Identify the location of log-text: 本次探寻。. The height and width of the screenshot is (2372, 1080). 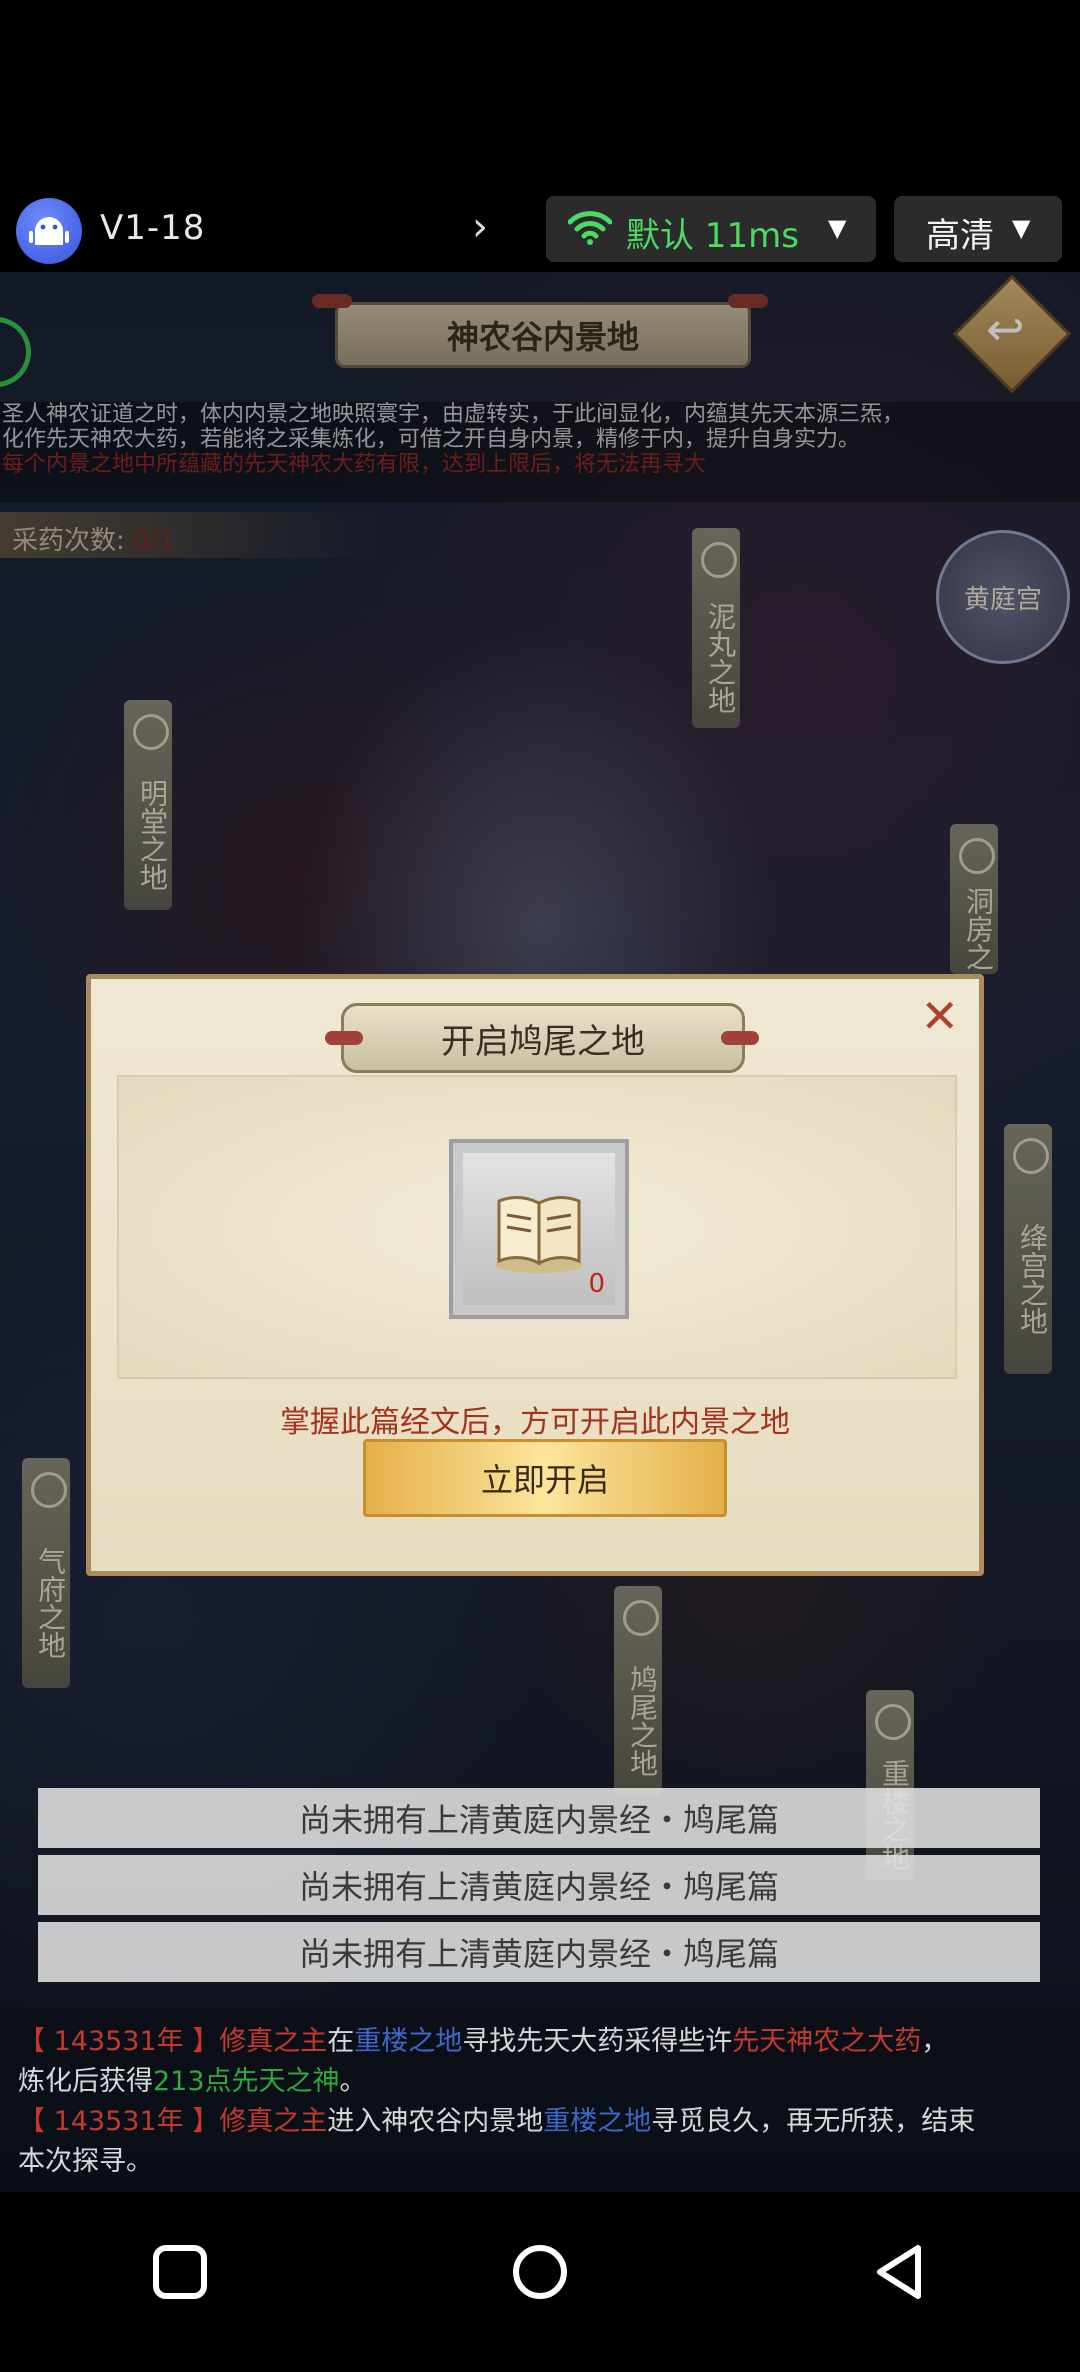
(85, 2161).